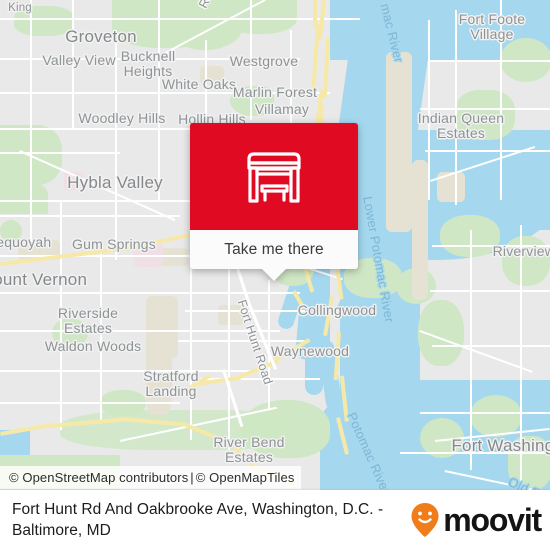 The image size is (550, 550). What do you see at coordinates (212, 75) in the screenshot?
I see `landuse-whiteoaks` at bounding box center [212, 75].